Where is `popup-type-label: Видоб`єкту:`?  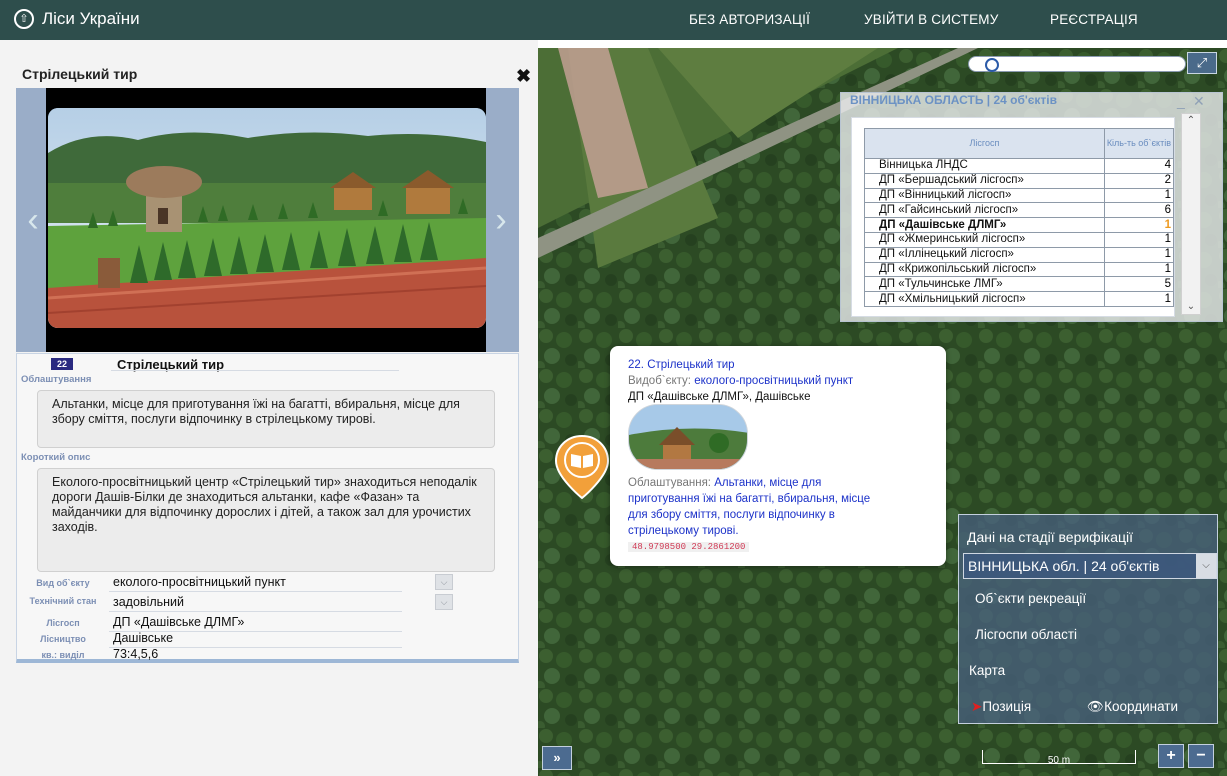
popup-type-label: Видоб`єкту: is located at coordinates (659, 381).